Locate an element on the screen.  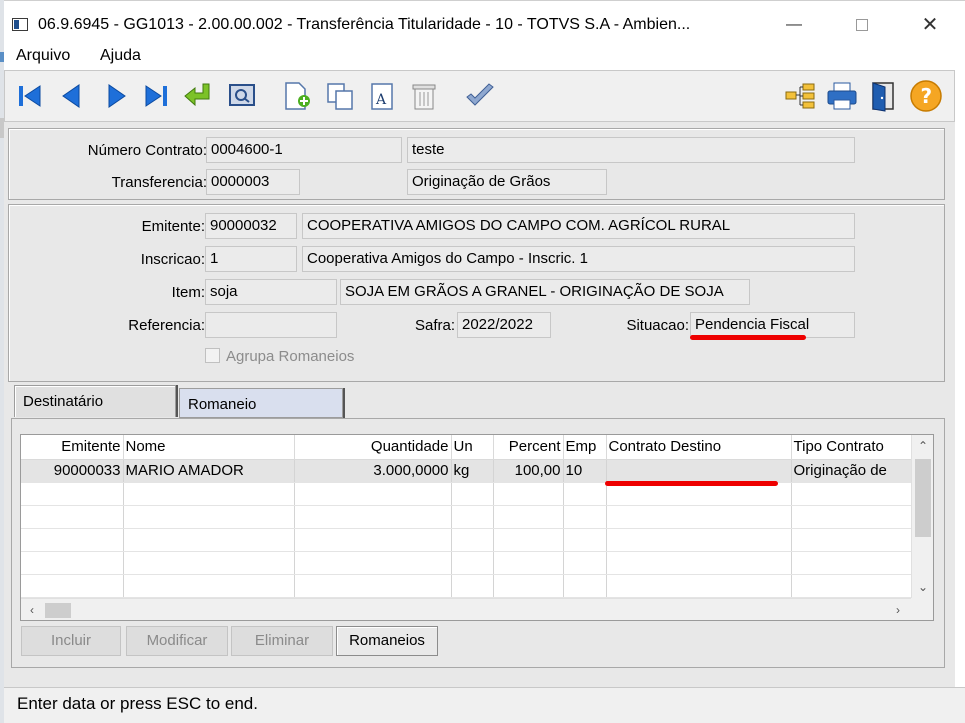
referencia-label: Referencia: is located at coordinates (166, 325).